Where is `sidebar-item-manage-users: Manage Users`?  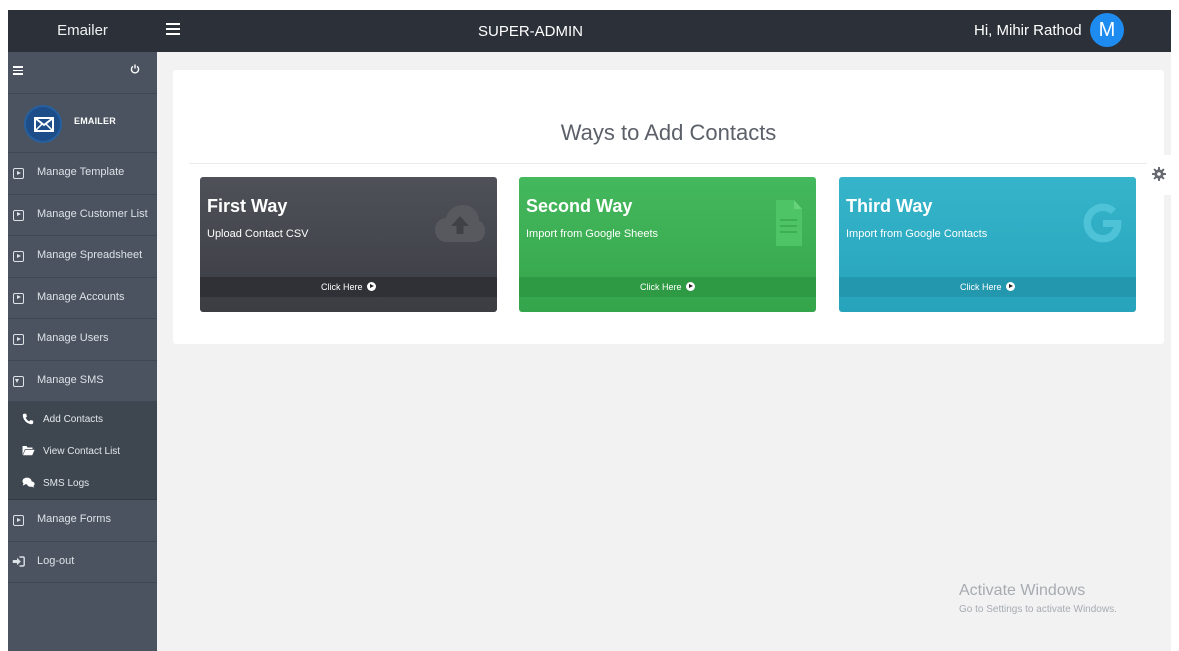
sidebar-item-manage-users: Manage Users is located at coordinates (82, 340).